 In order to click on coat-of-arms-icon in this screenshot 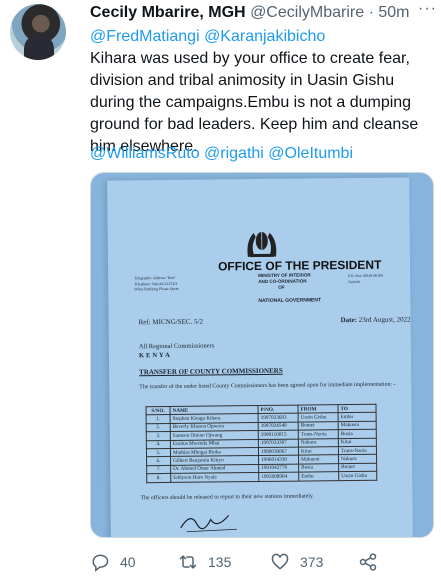, I will do `click(262, 243)`.